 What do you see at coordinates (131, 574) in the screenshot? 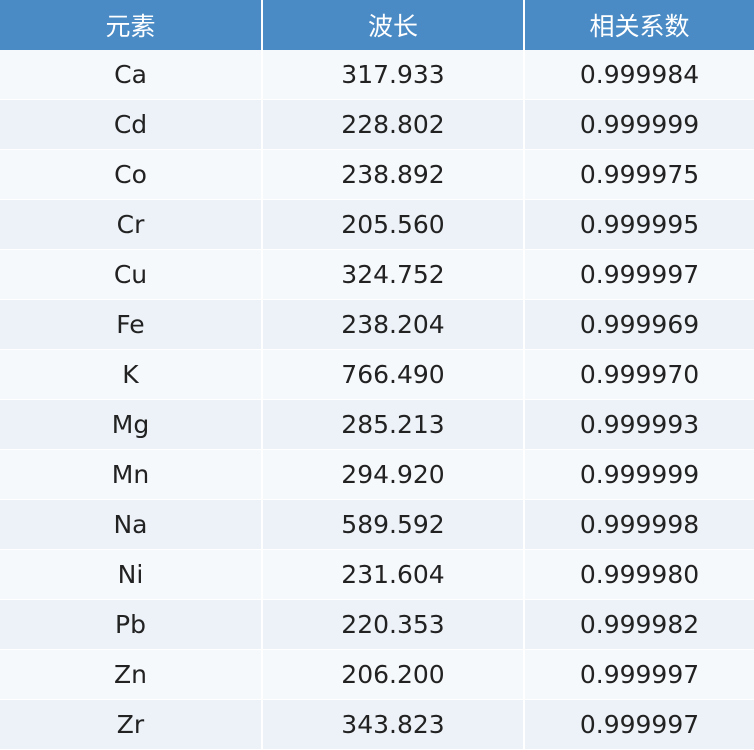
I see `cell-element: Ni` at bounding box center [131, 574].